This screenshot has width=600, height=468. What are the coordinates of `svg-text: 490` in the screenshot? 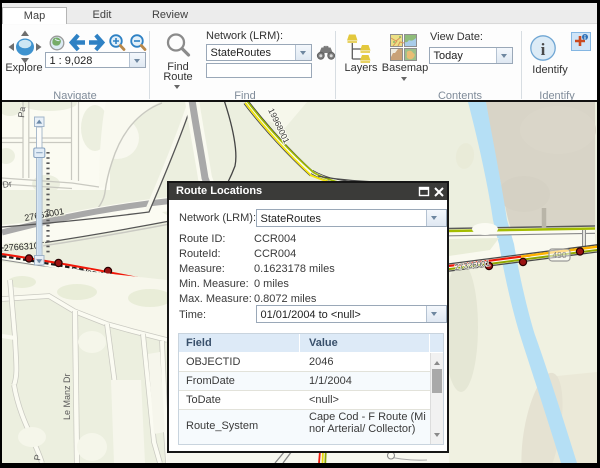 It's located at (559, 255).